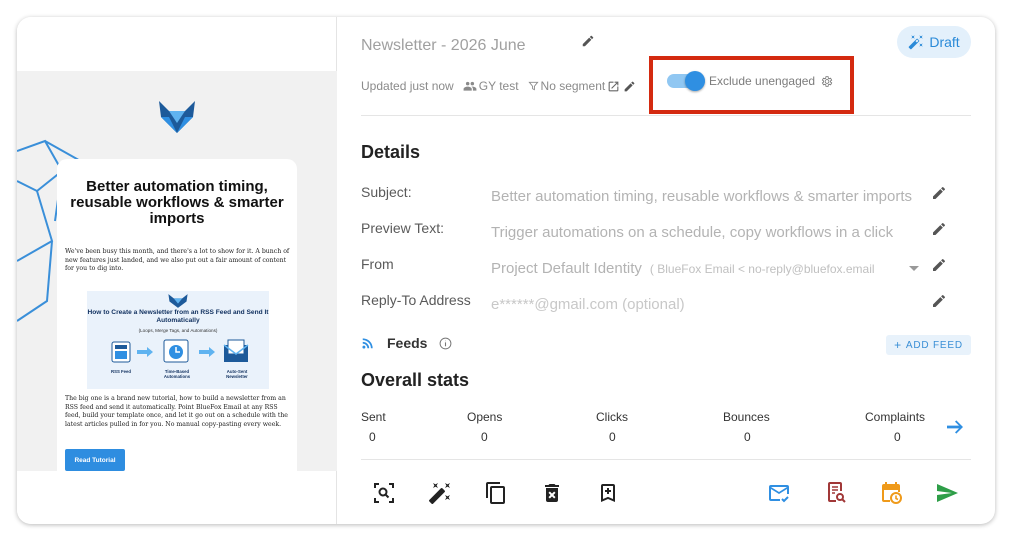  I want to click on toggle-label: Exclude unengaged, so click(762, 81).